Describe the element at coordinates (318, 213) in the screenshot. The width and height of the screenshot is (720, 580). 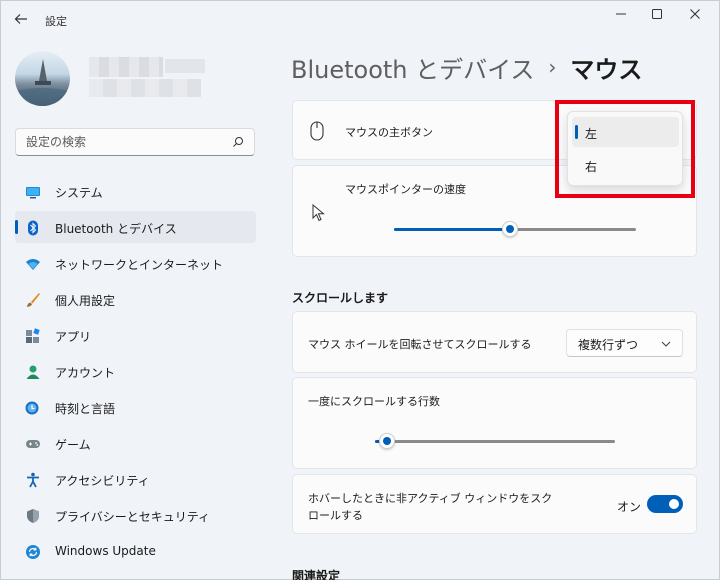
I see `pointer-icon` at that location.